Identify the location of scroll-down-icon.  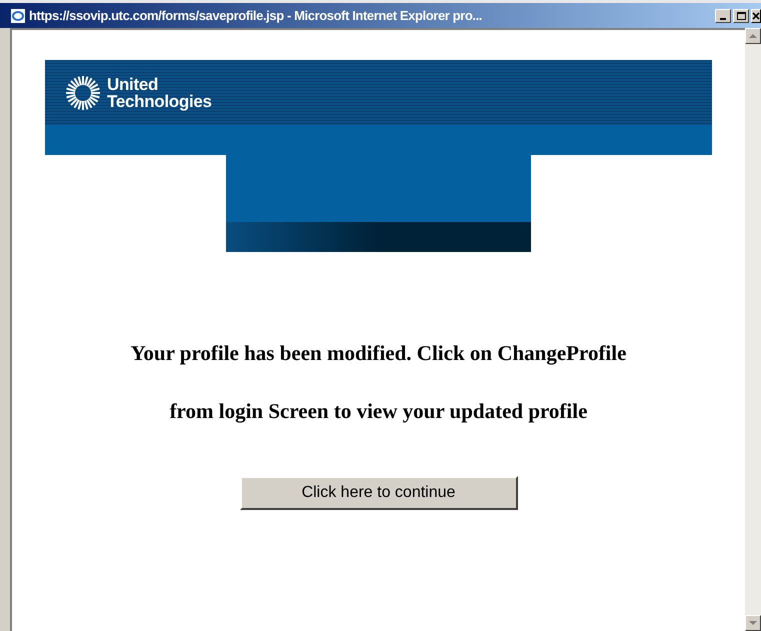
(753, 623).